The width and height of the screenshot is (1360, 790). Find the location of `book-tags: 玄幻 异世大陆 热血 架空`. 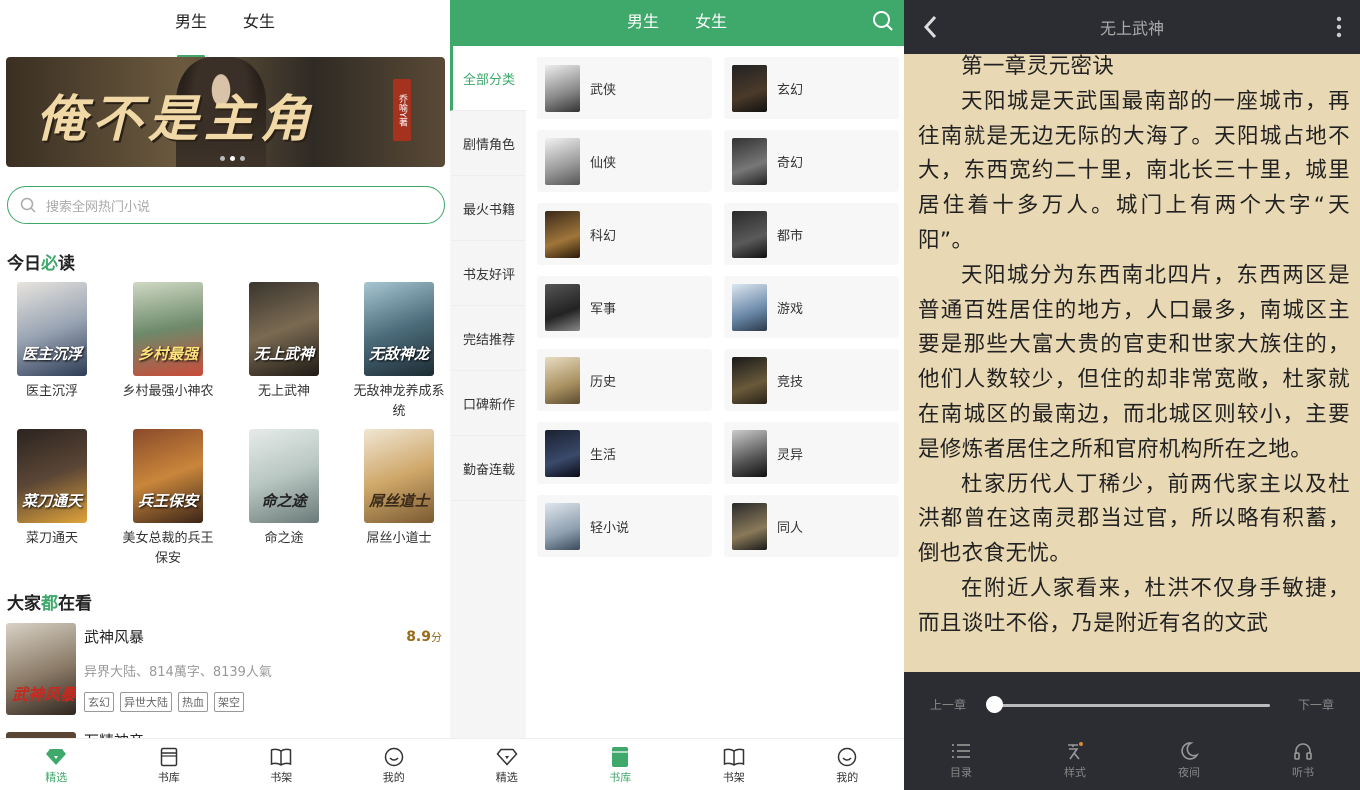

book-tags: 玄幻 异世大陆 热血 架空 is located at coordinates (164, 702).